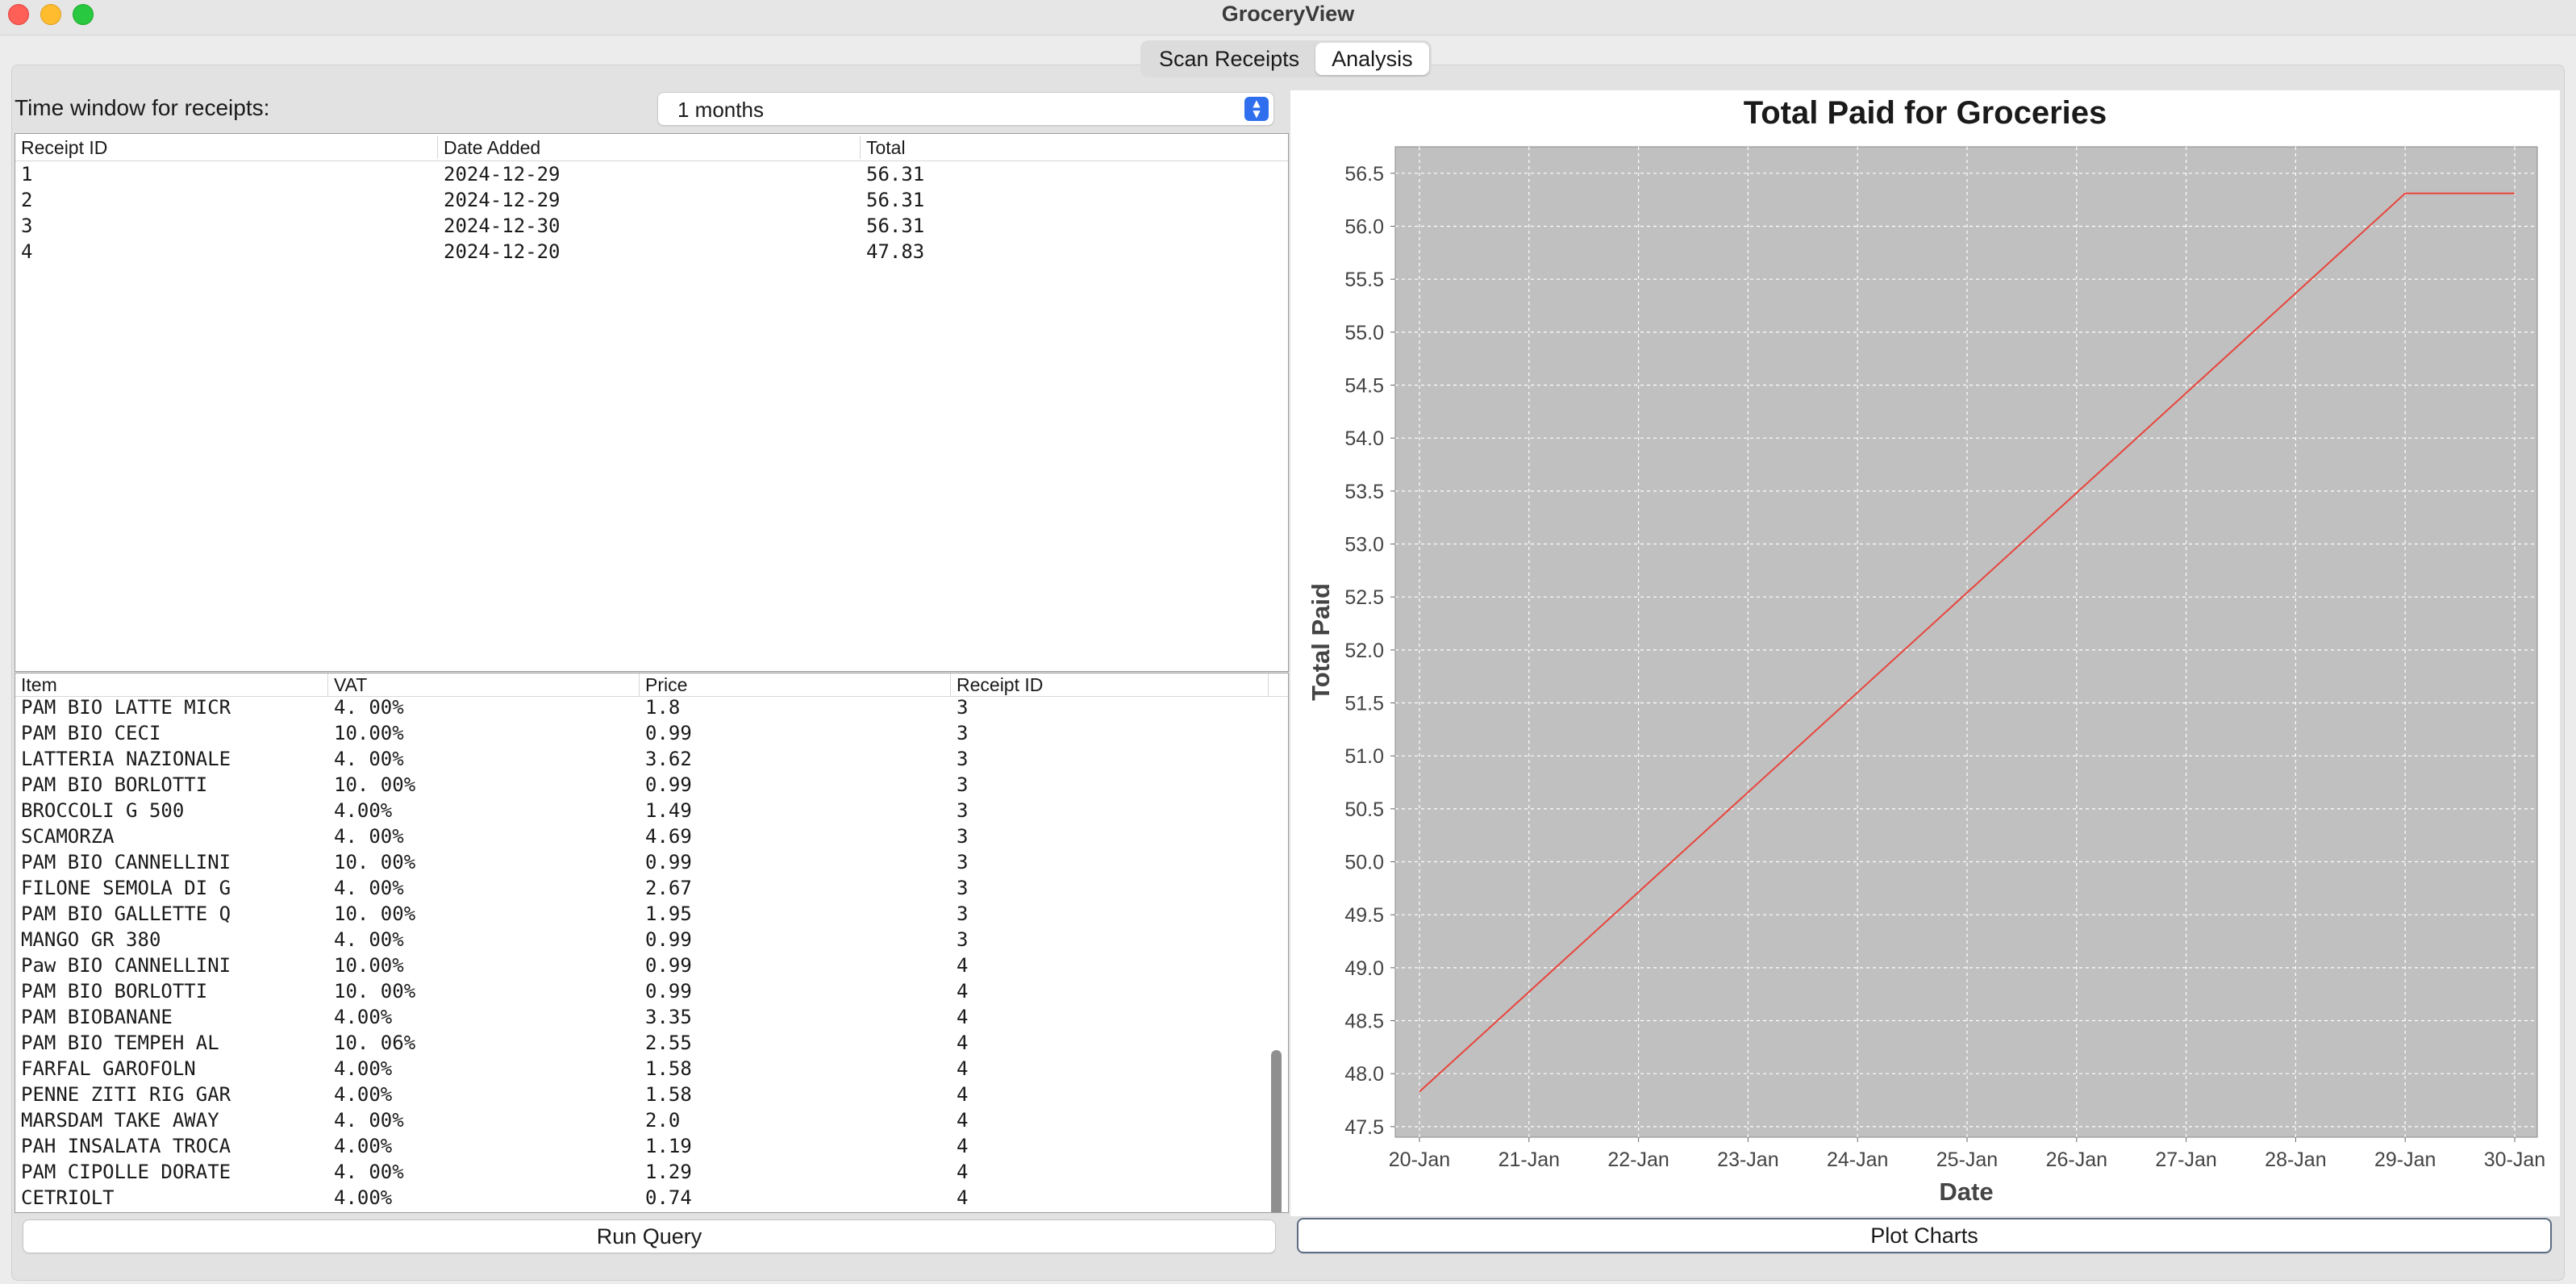 Image resolution: width=2576 pixels, height=1284 pixels. Describe the element at coordinates (1364, 597) in the screenshot. I see `y-tick-label: 52.5` at that location.